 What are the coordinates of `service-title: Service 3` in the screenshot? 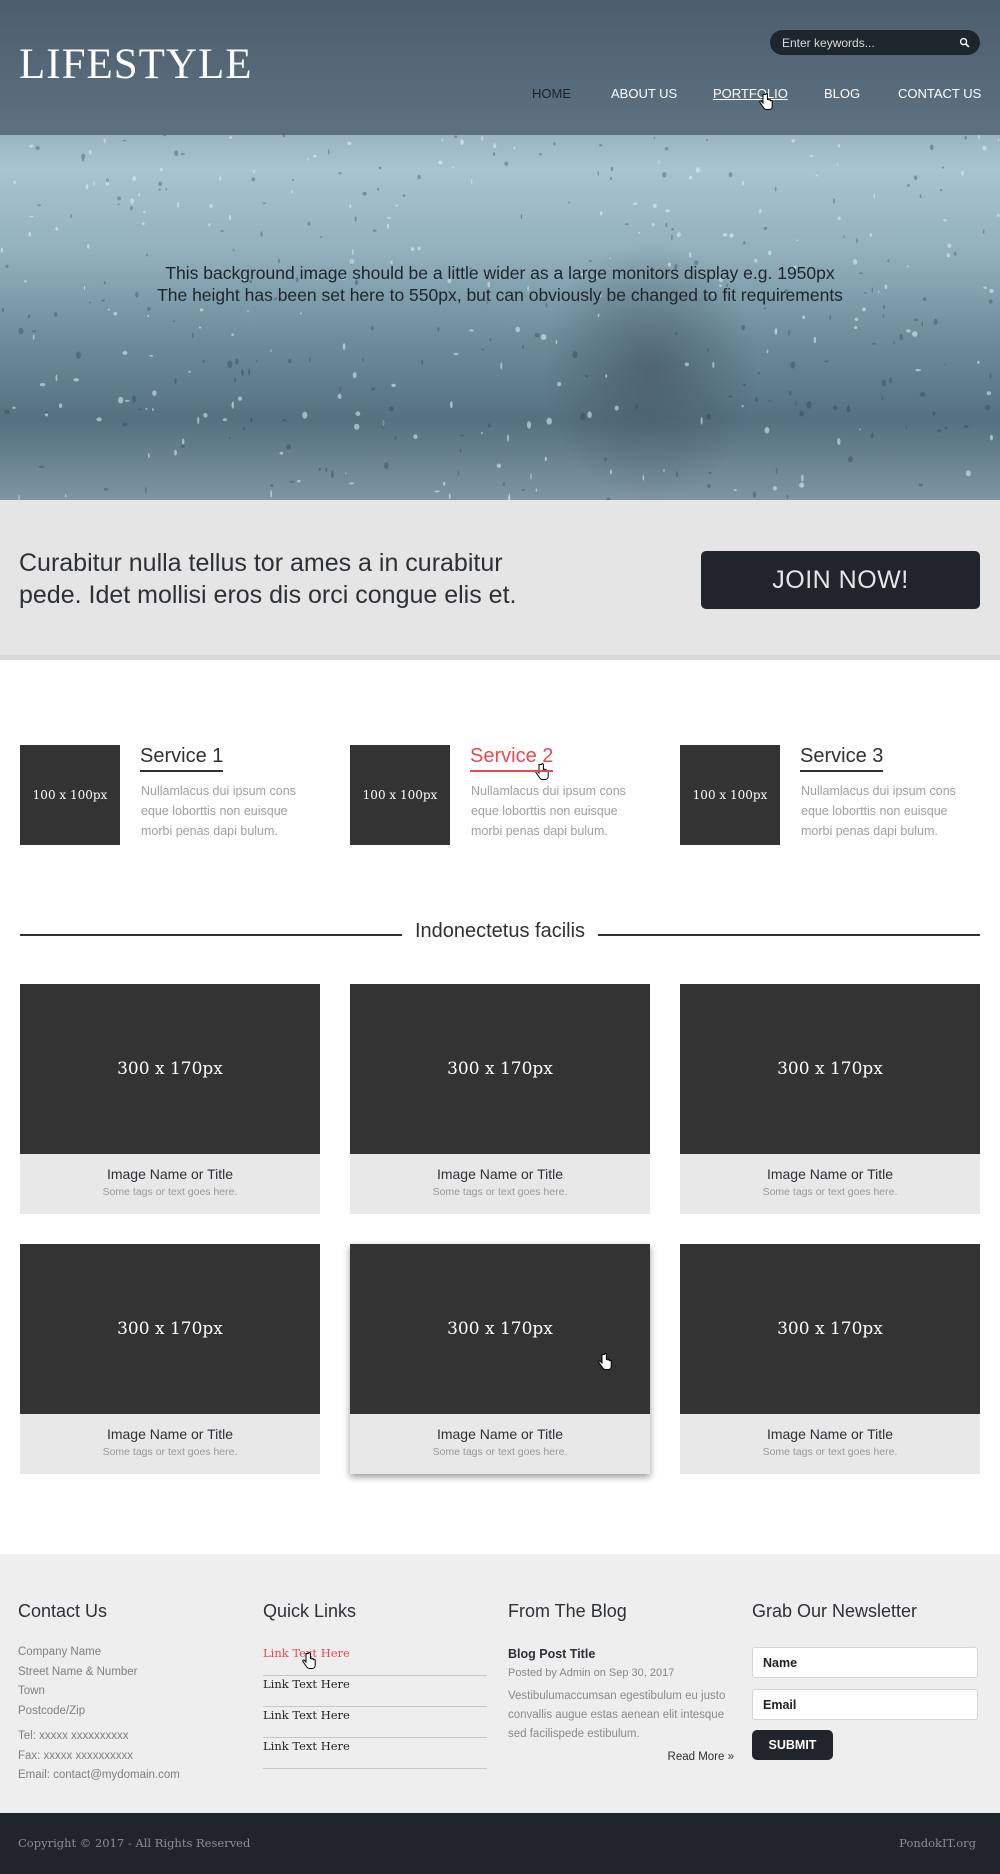 It's located at (842, 758).